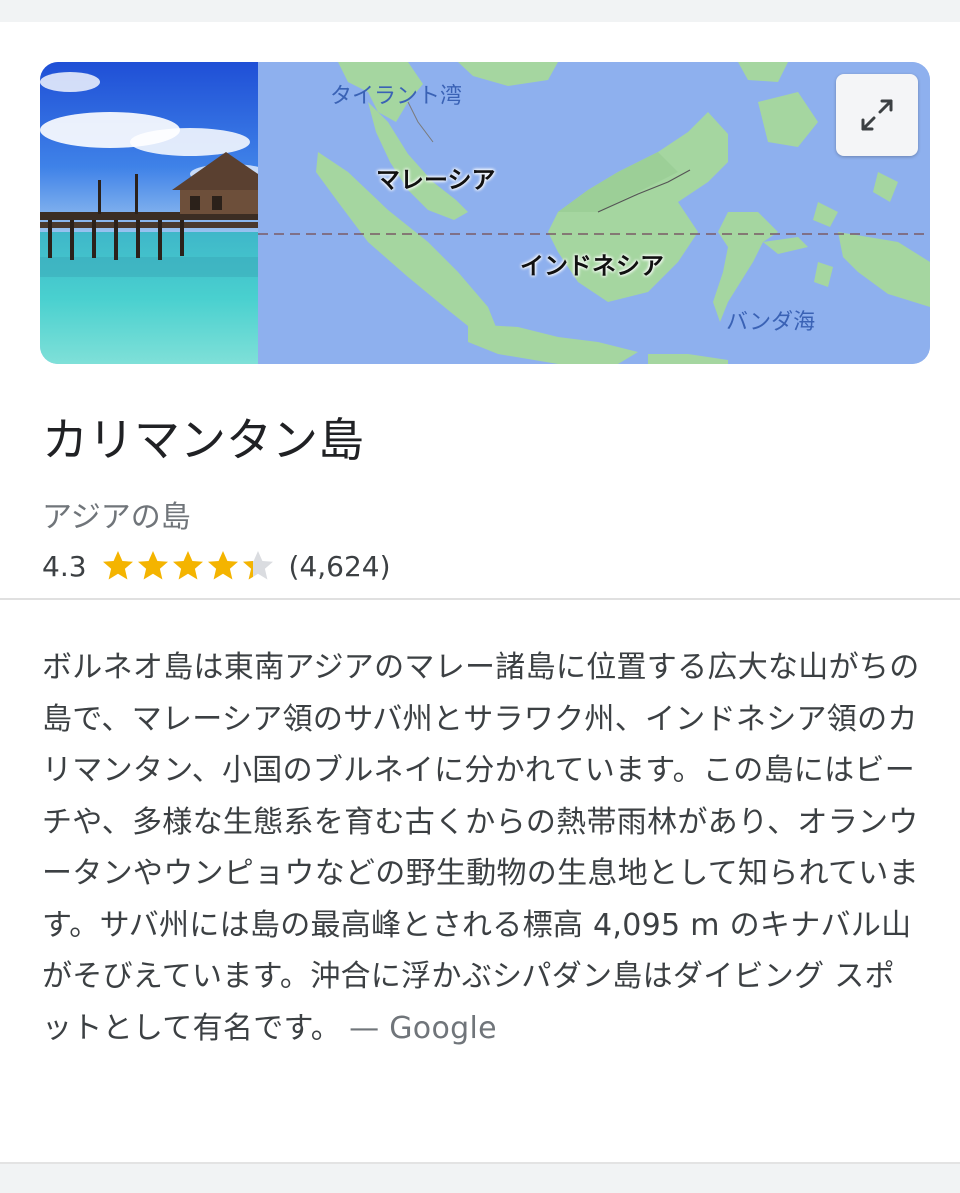 This screenshot has width=960, height=1193. I want to click on rating-value: 4.3, so click(64, 566).